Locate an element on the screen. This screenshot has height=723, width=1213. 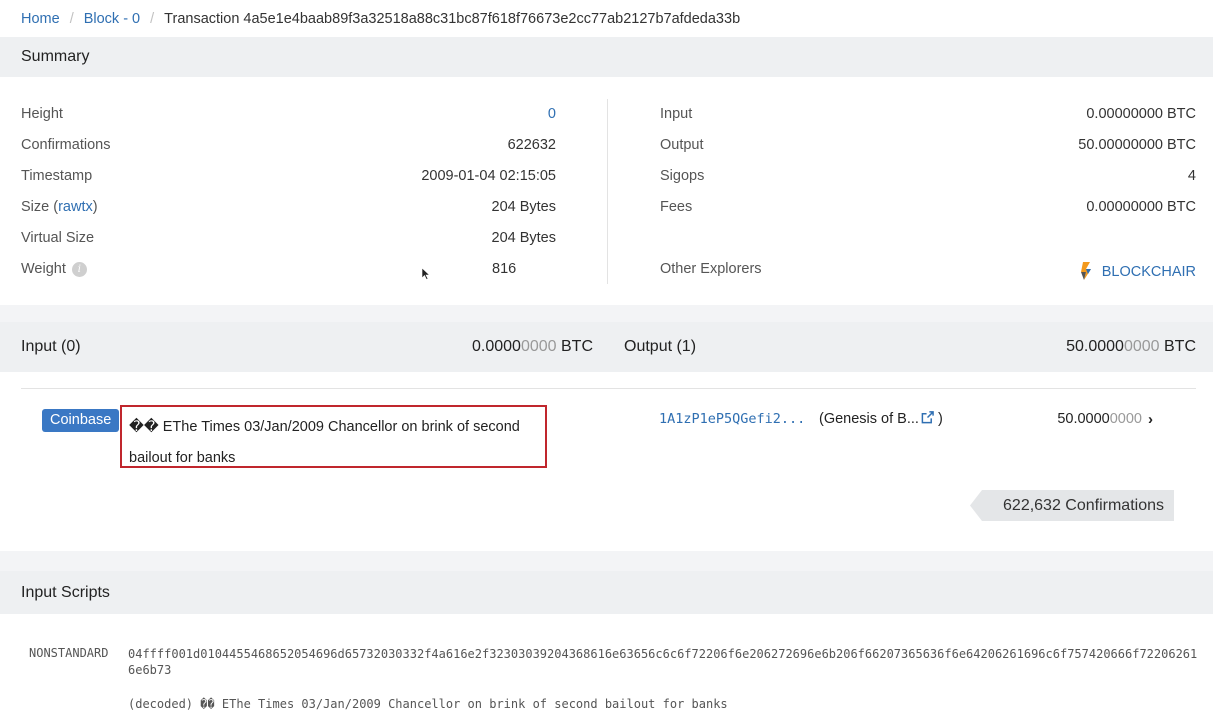
input-title: Input (0) is located at coordinates (51, 346).